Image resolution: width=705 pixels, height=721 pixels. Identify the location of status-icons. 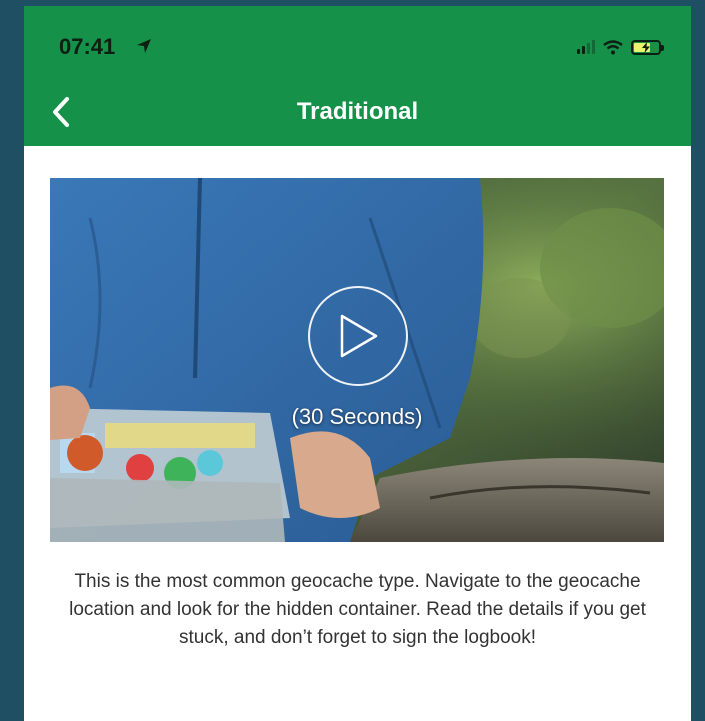
(620, 47).